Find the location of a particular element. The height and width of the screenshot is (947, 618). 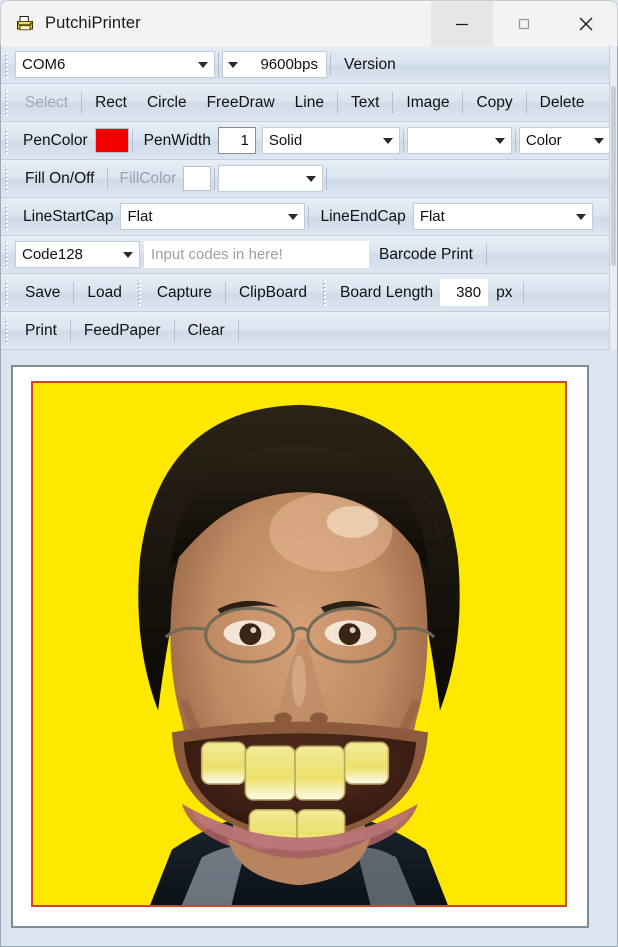

print-button: Print is located at coordinates (41, 331).